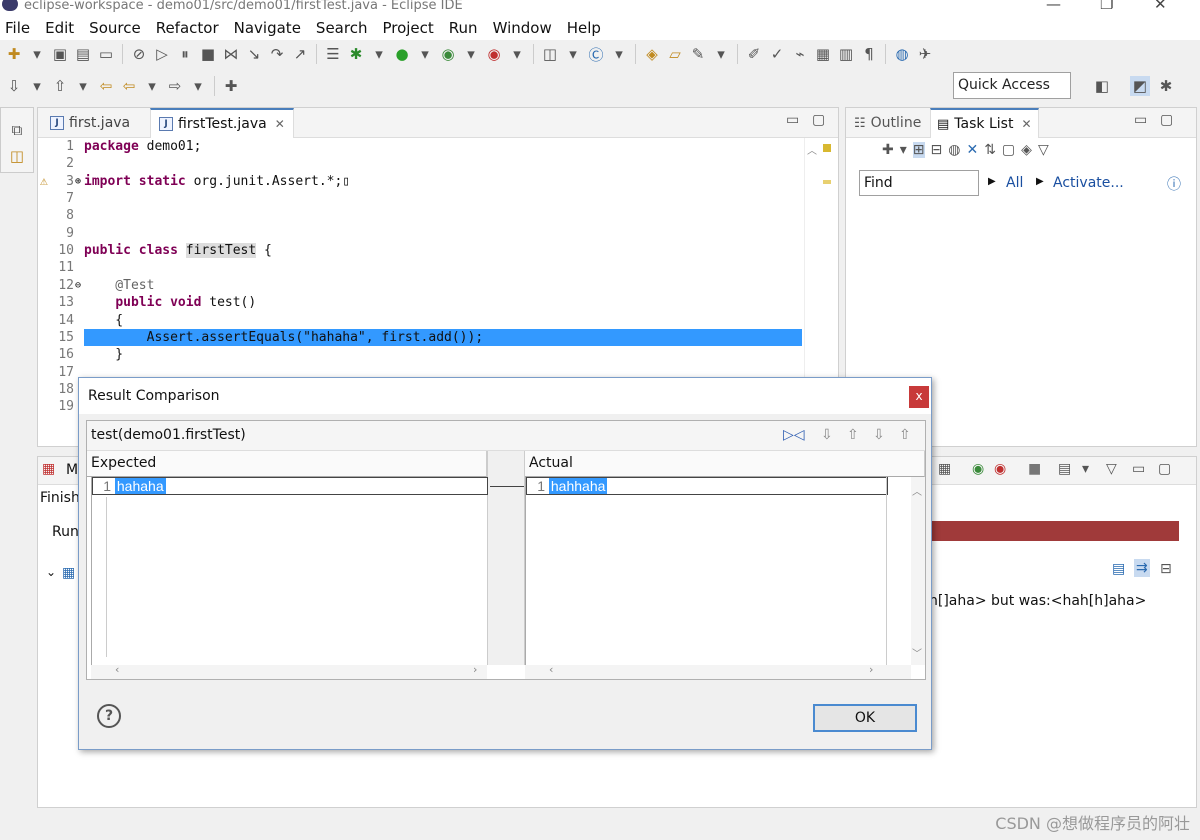  Describe the element at coordinates (90, 123) in the screenshot. I see `tab-first-java: J first.java` at that location.